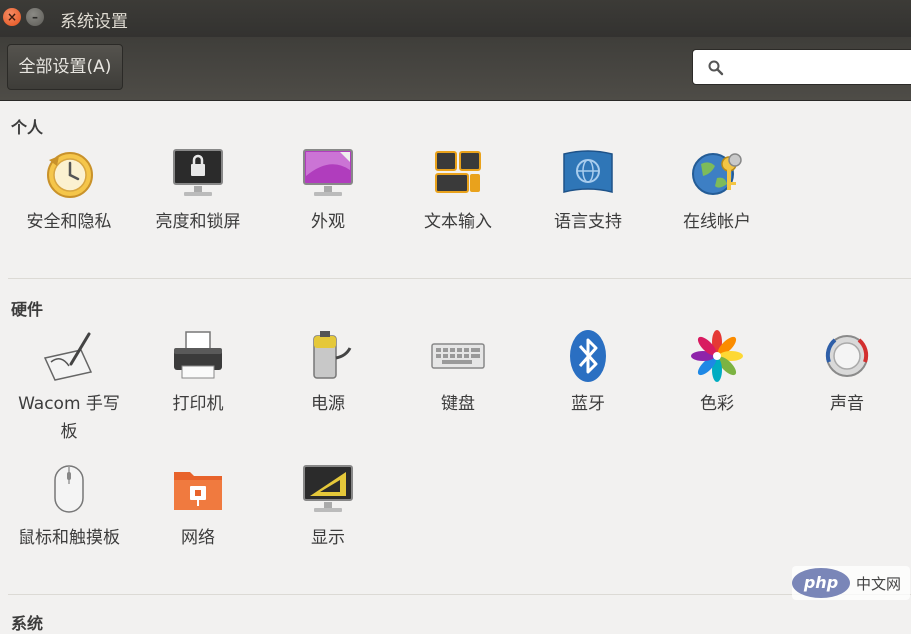  What do you see at coordinates (588, 171) in the screenshot?
I see `flag-globe-icon` at bounding box center [588, 171].